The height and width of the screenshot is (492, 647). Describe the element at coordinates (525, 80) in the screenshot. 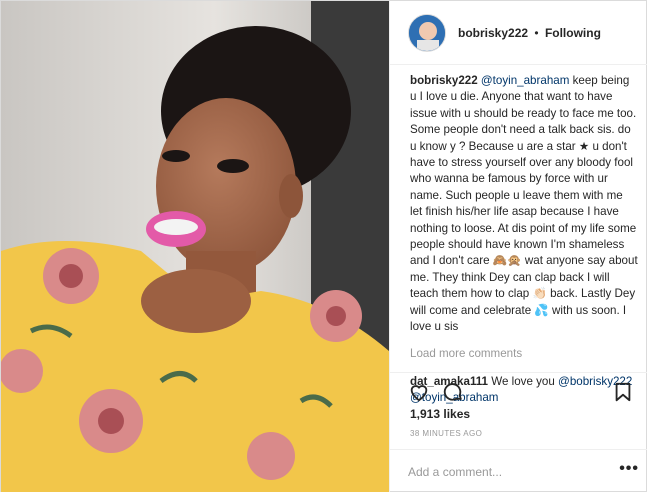

I see `caption-mention: @toyin_abraham` at that location.